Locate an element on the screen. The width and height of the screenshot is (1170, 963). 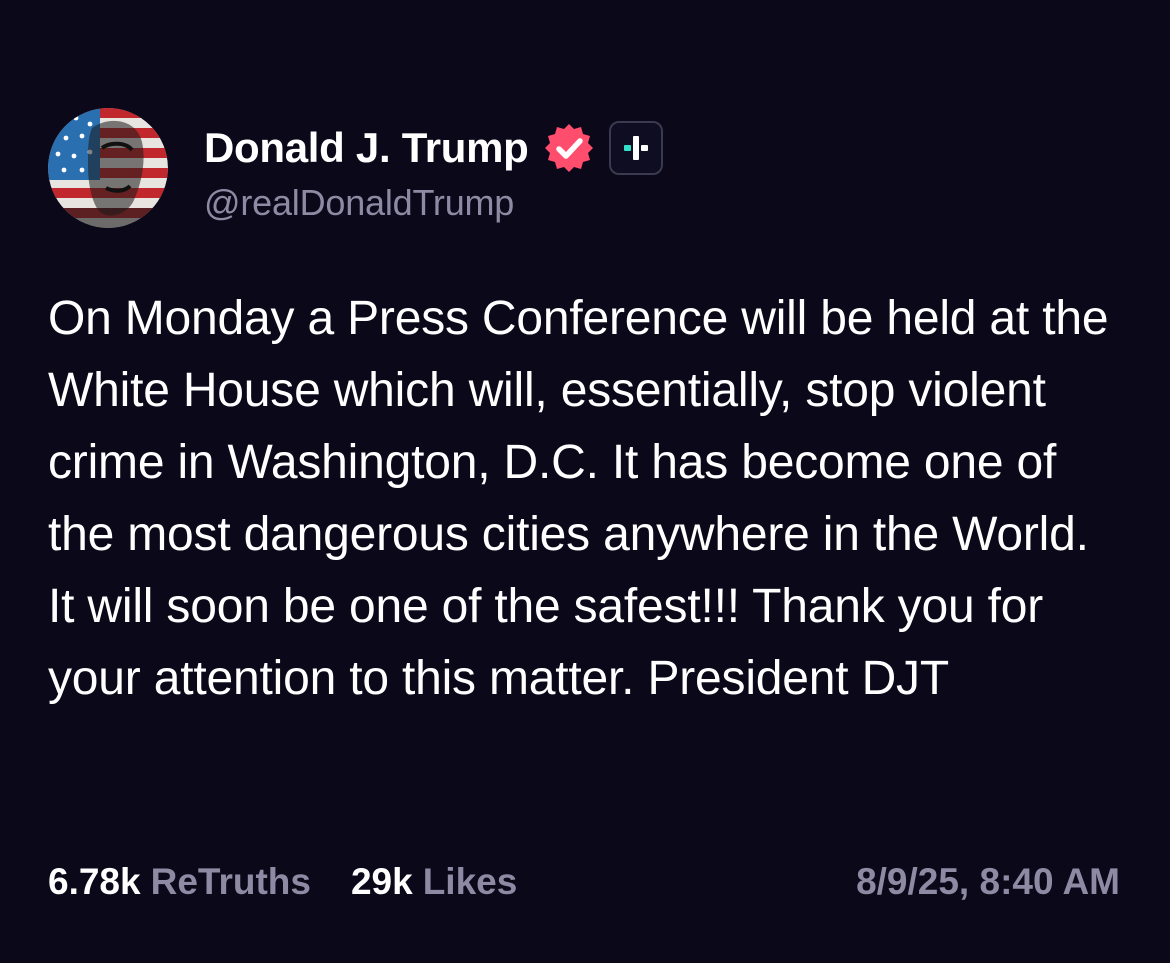
avatar-image is located at coordinates (108, 168).